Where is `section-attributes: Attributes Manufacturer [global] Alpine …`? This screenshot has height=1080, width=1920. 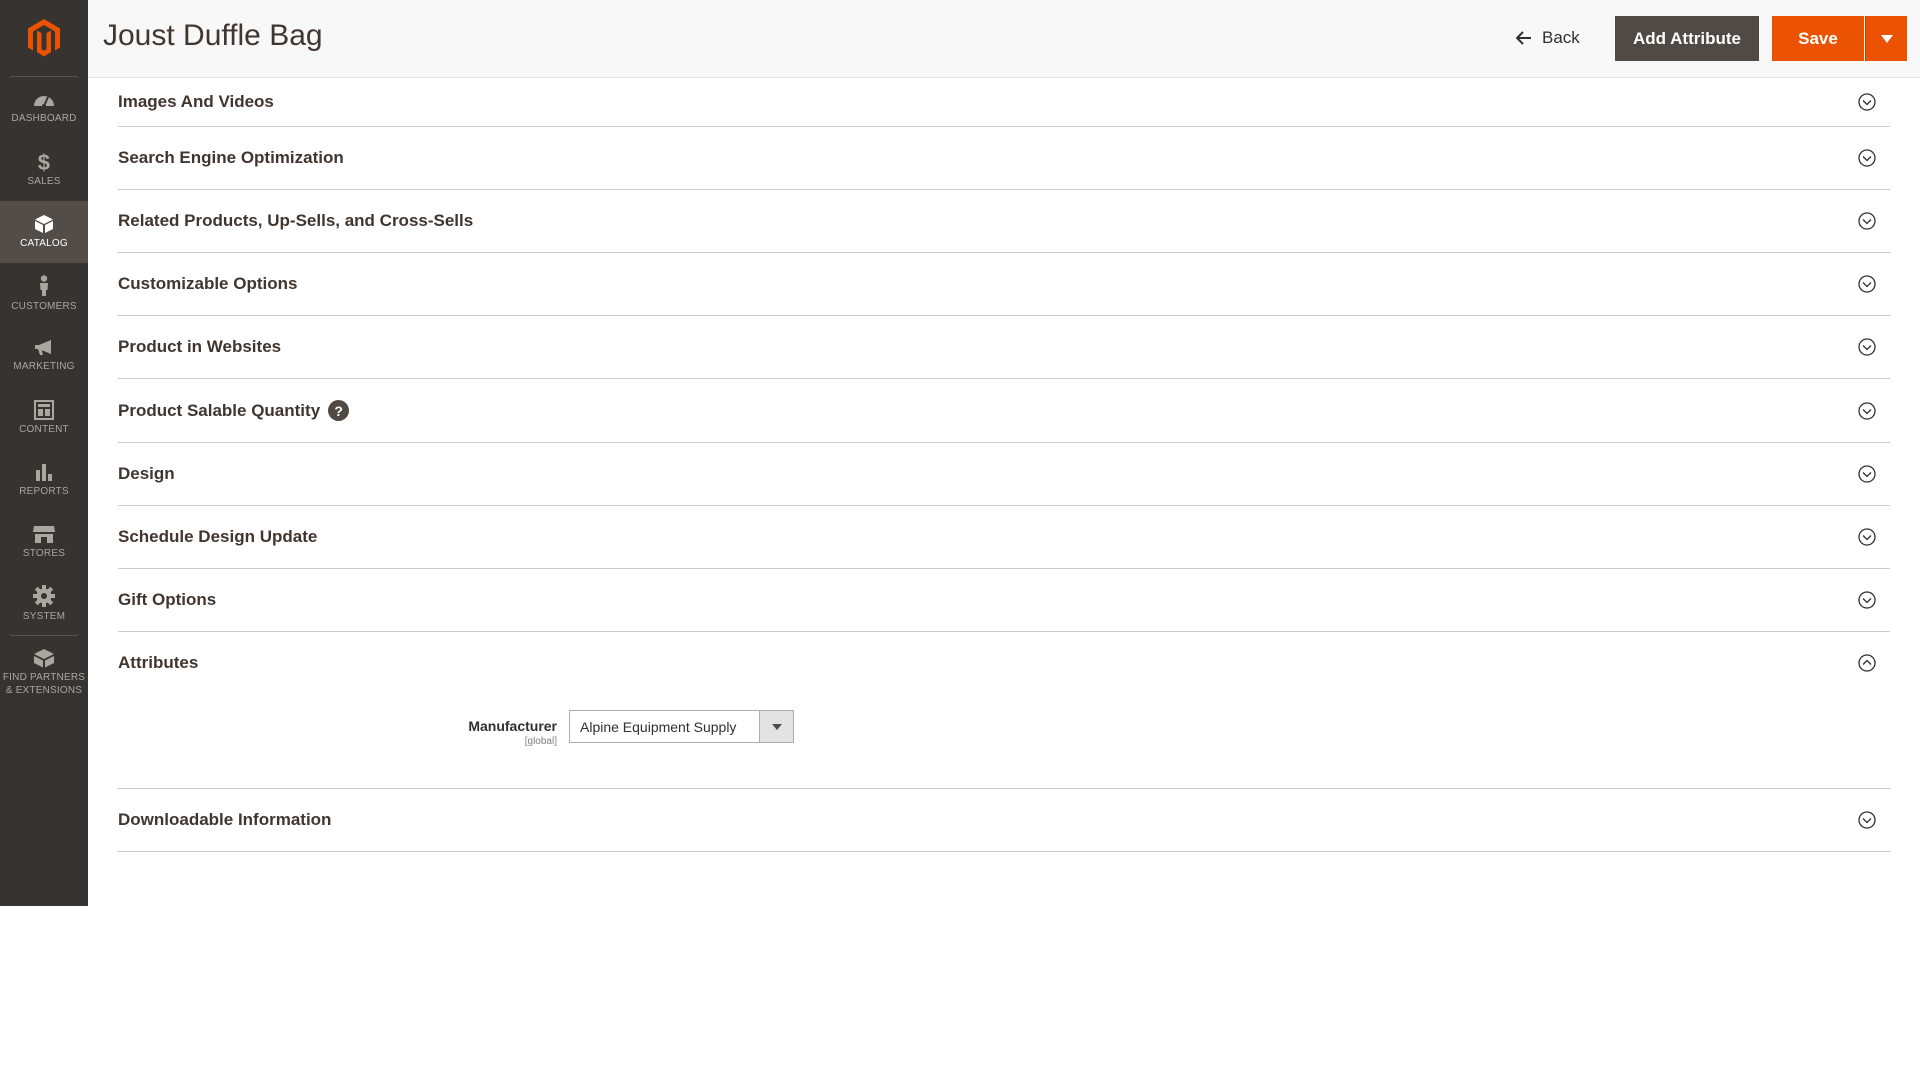 section-attributes: Attributes Manufacturer [global] Alpine … is located at coordinates (1004, 710).